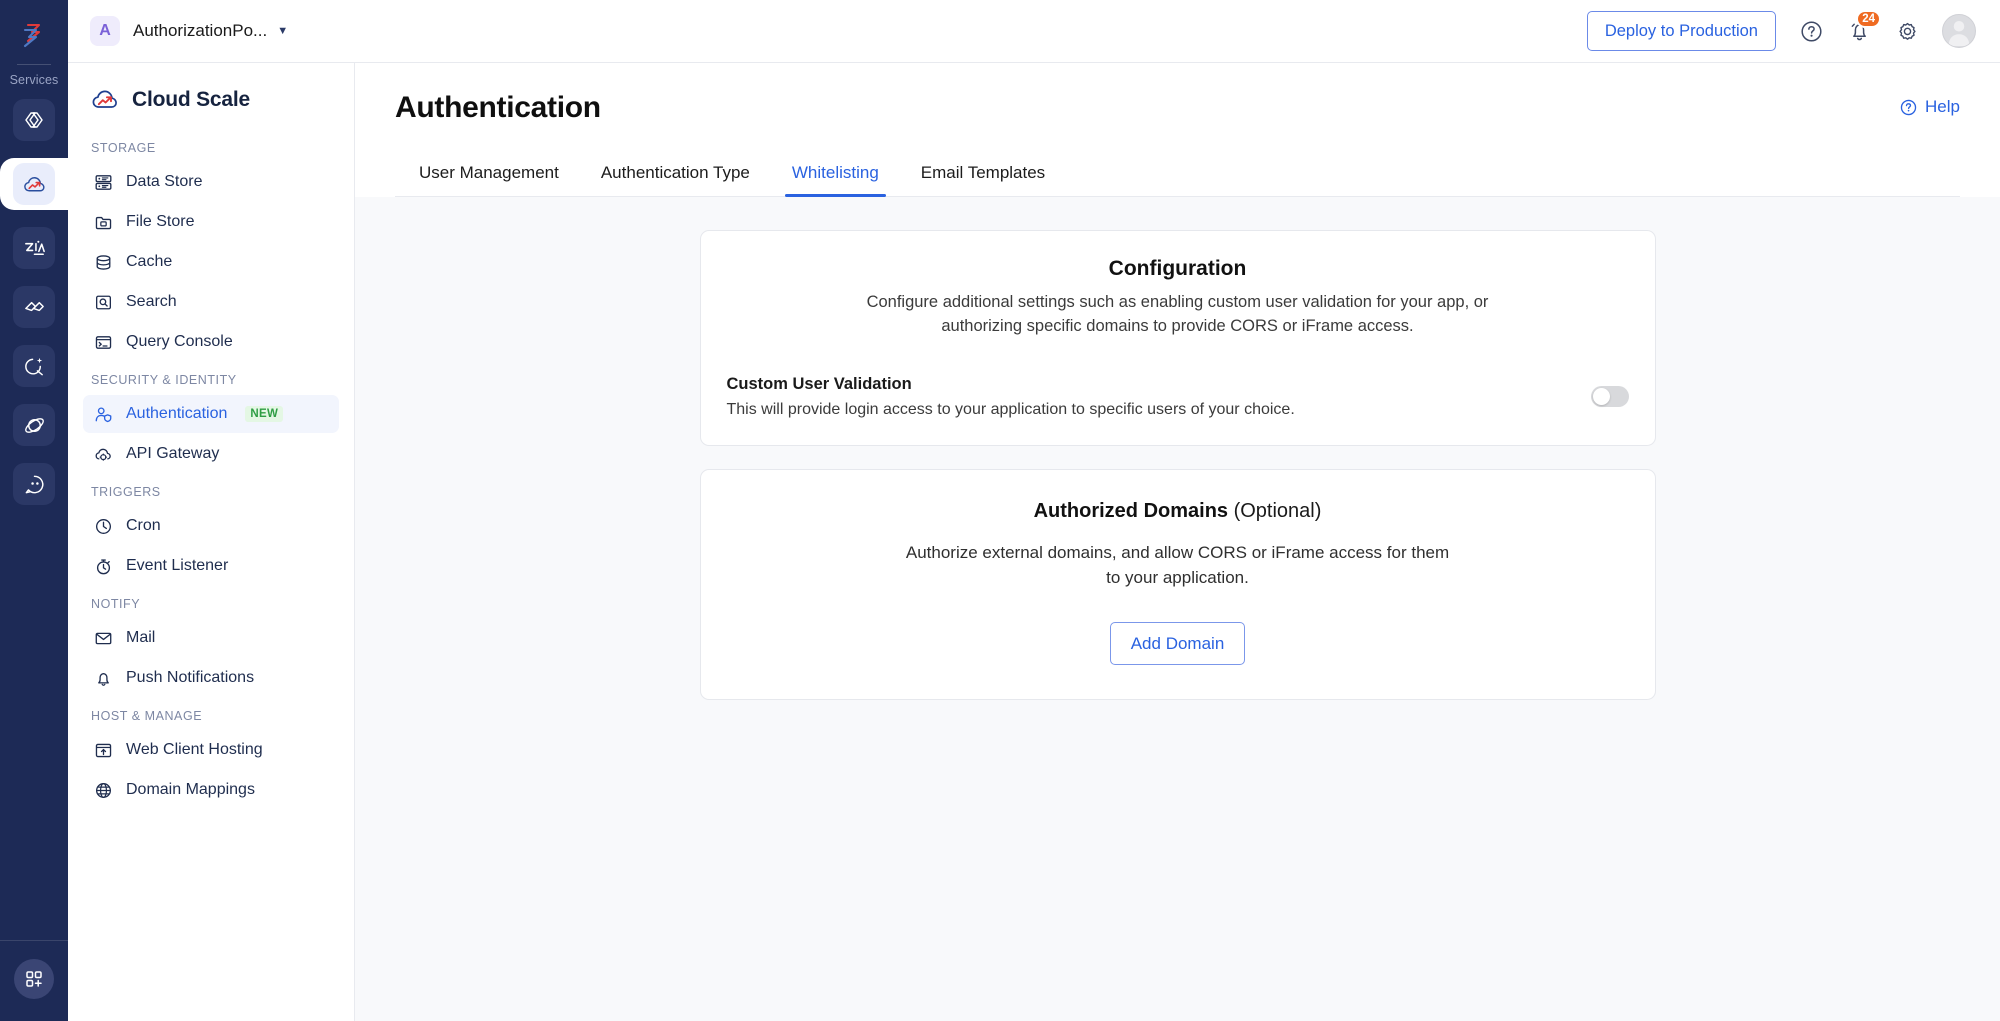 Image resolution: width=2000 pixels, height=1021 pixels. I want to click on rail-tile-serverless, so click(34, 307).